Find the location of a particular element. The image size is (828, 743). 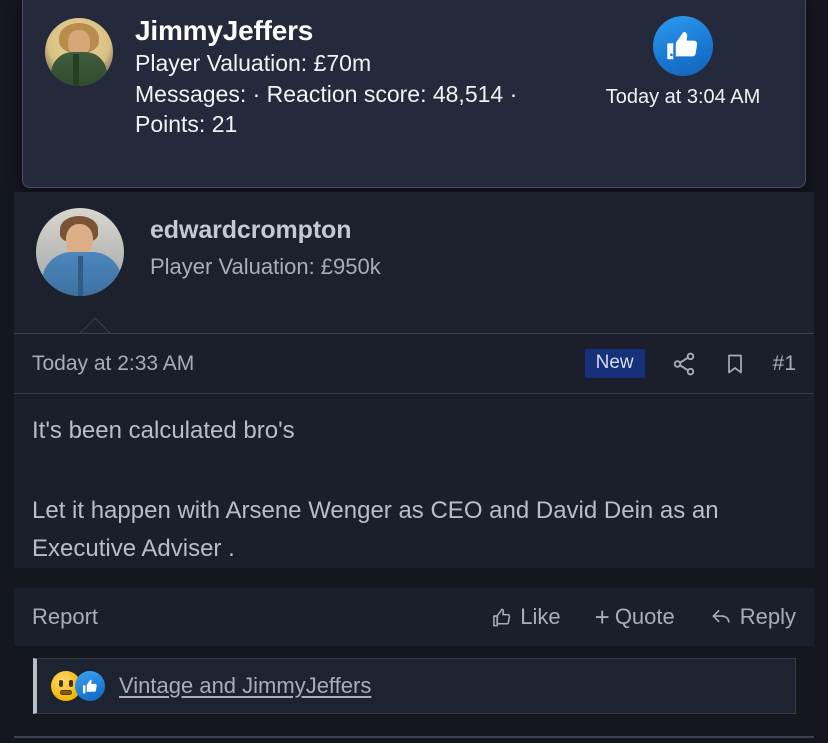

member-card-valuation: Player Valuation: £70m is located at coordinates (253, 63).